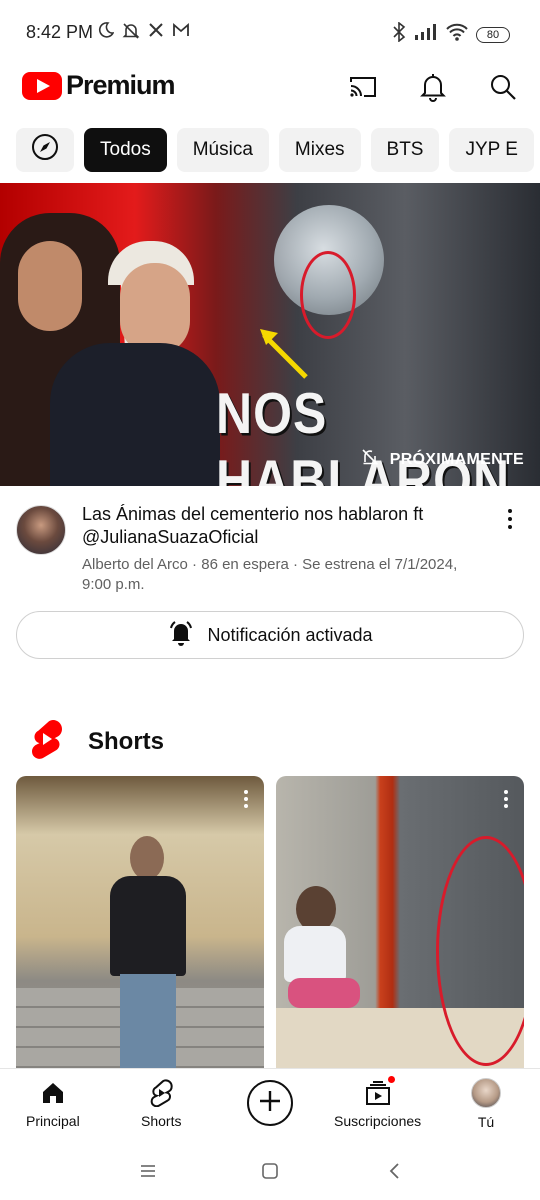 This screenshot has height=1200, width=540. I want to click on nav-shorts-label: Shorts, so click(161, 1121).